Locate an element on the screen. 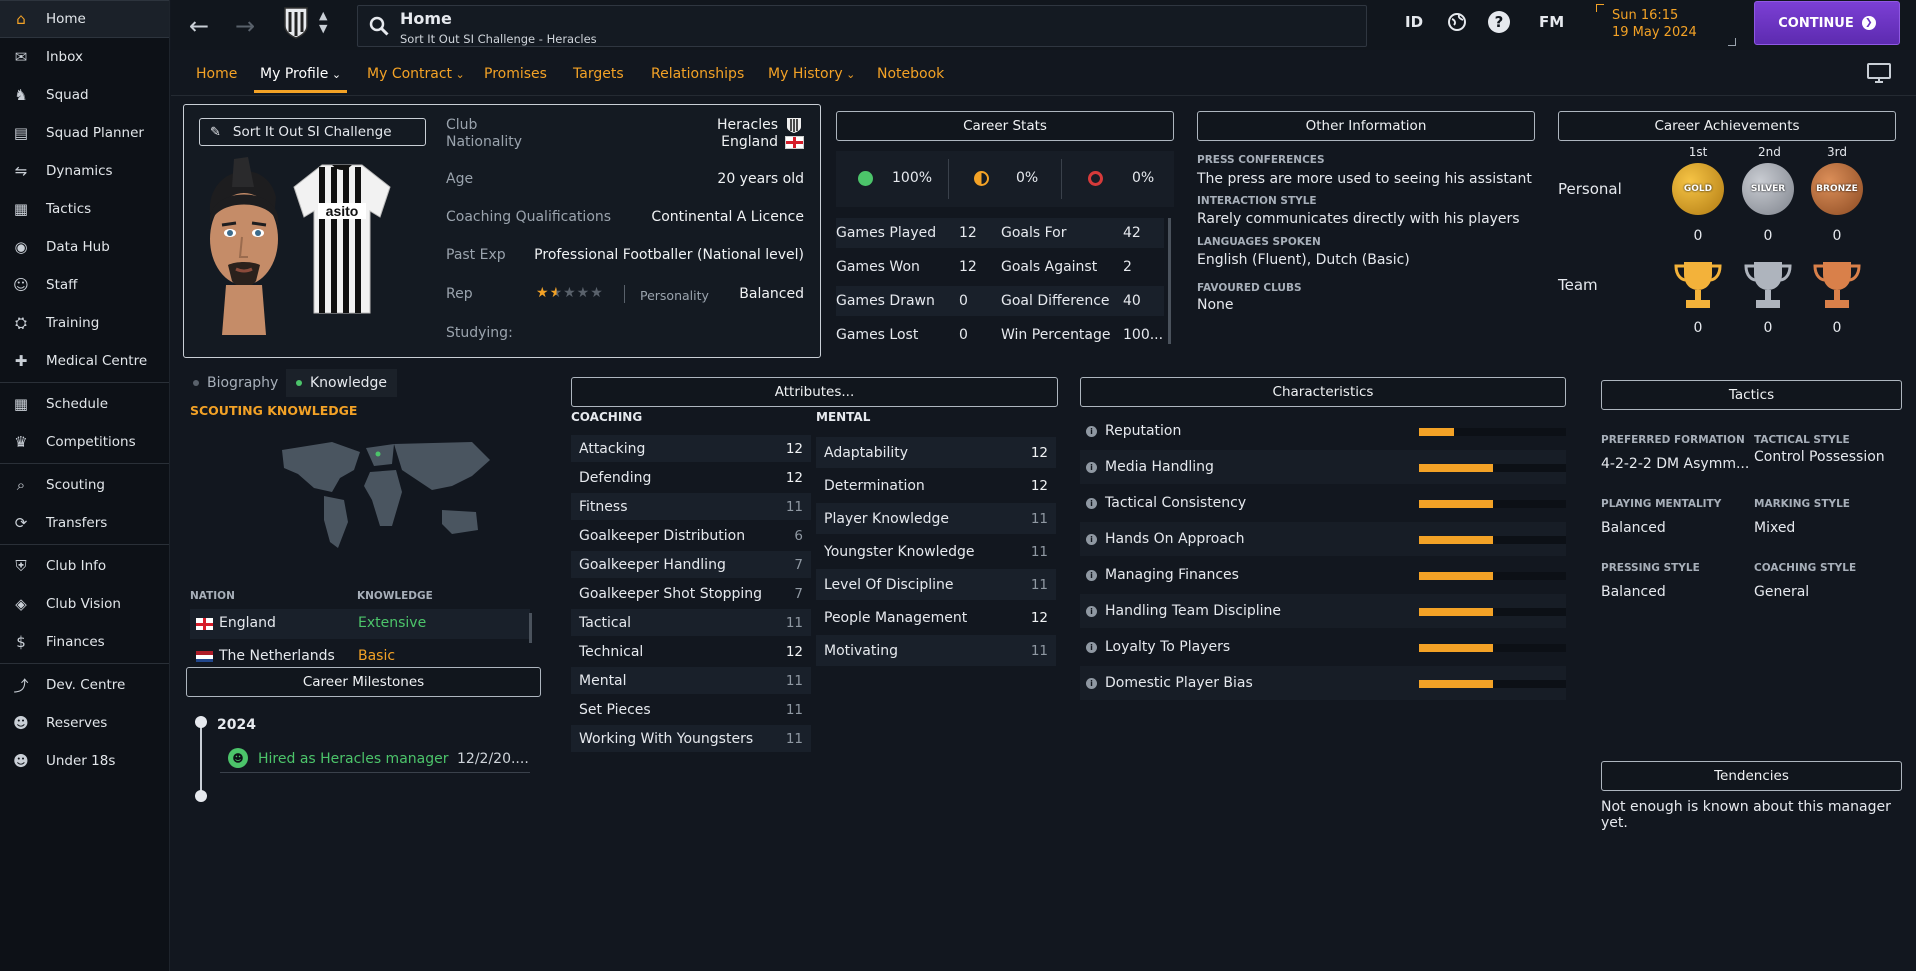 The image size is (1916, 971). sidebar-item-inbox: ✉ Inbox is located at coordinates (84, 57).